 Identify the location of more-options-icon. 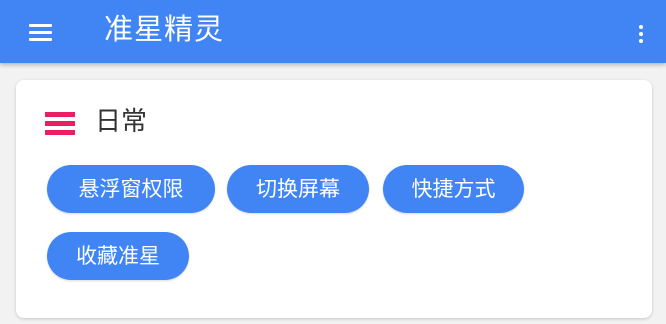
(640, 32).